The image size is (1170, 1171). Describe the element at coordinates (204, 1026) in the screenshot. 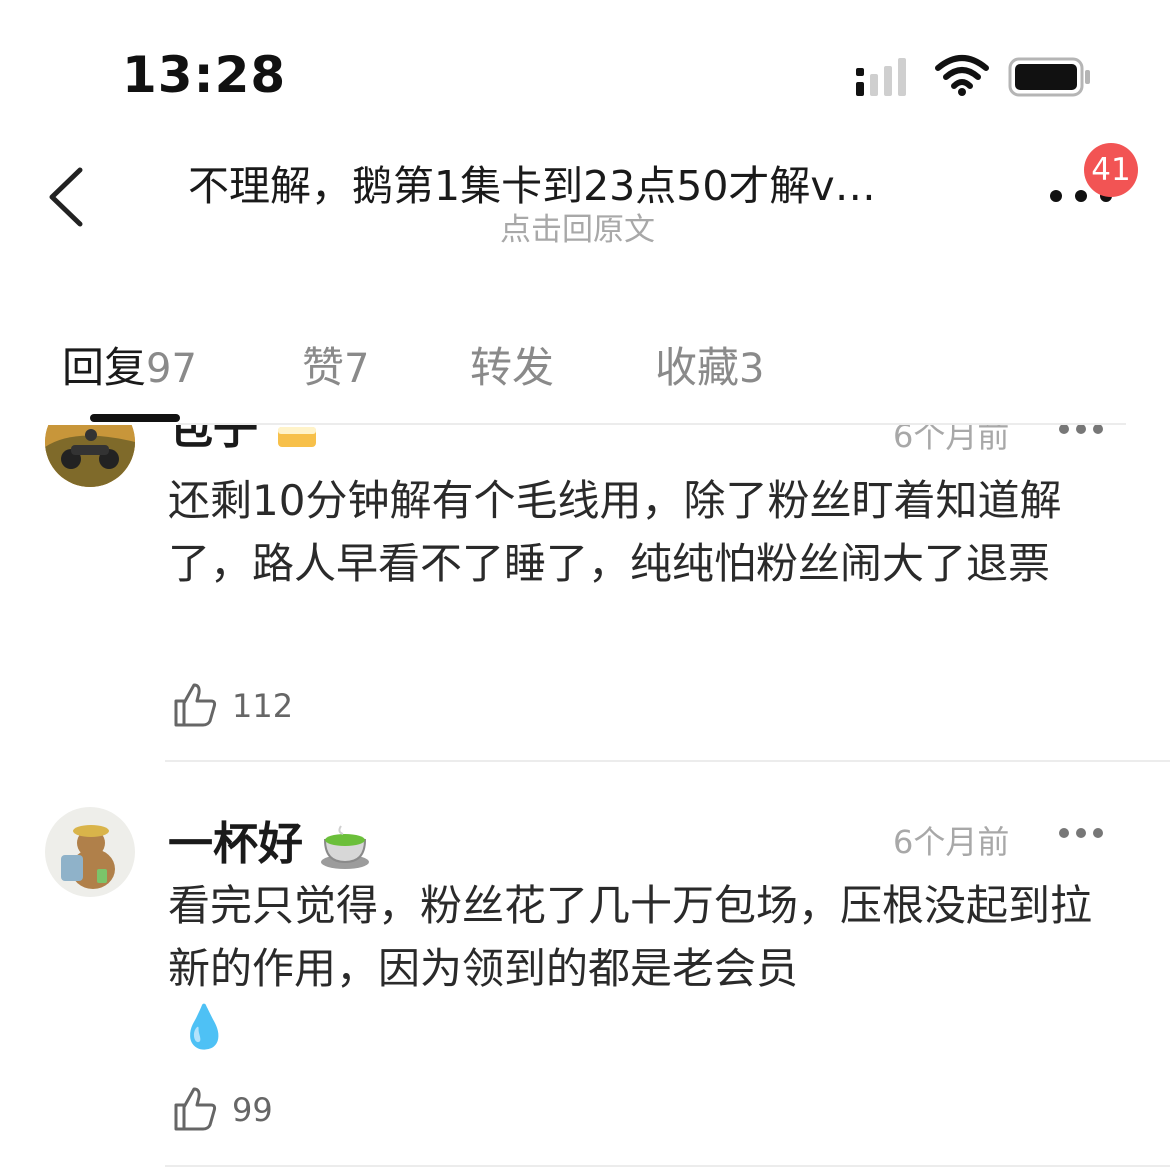

I see `water-drop-emoji: 💧` at that location.